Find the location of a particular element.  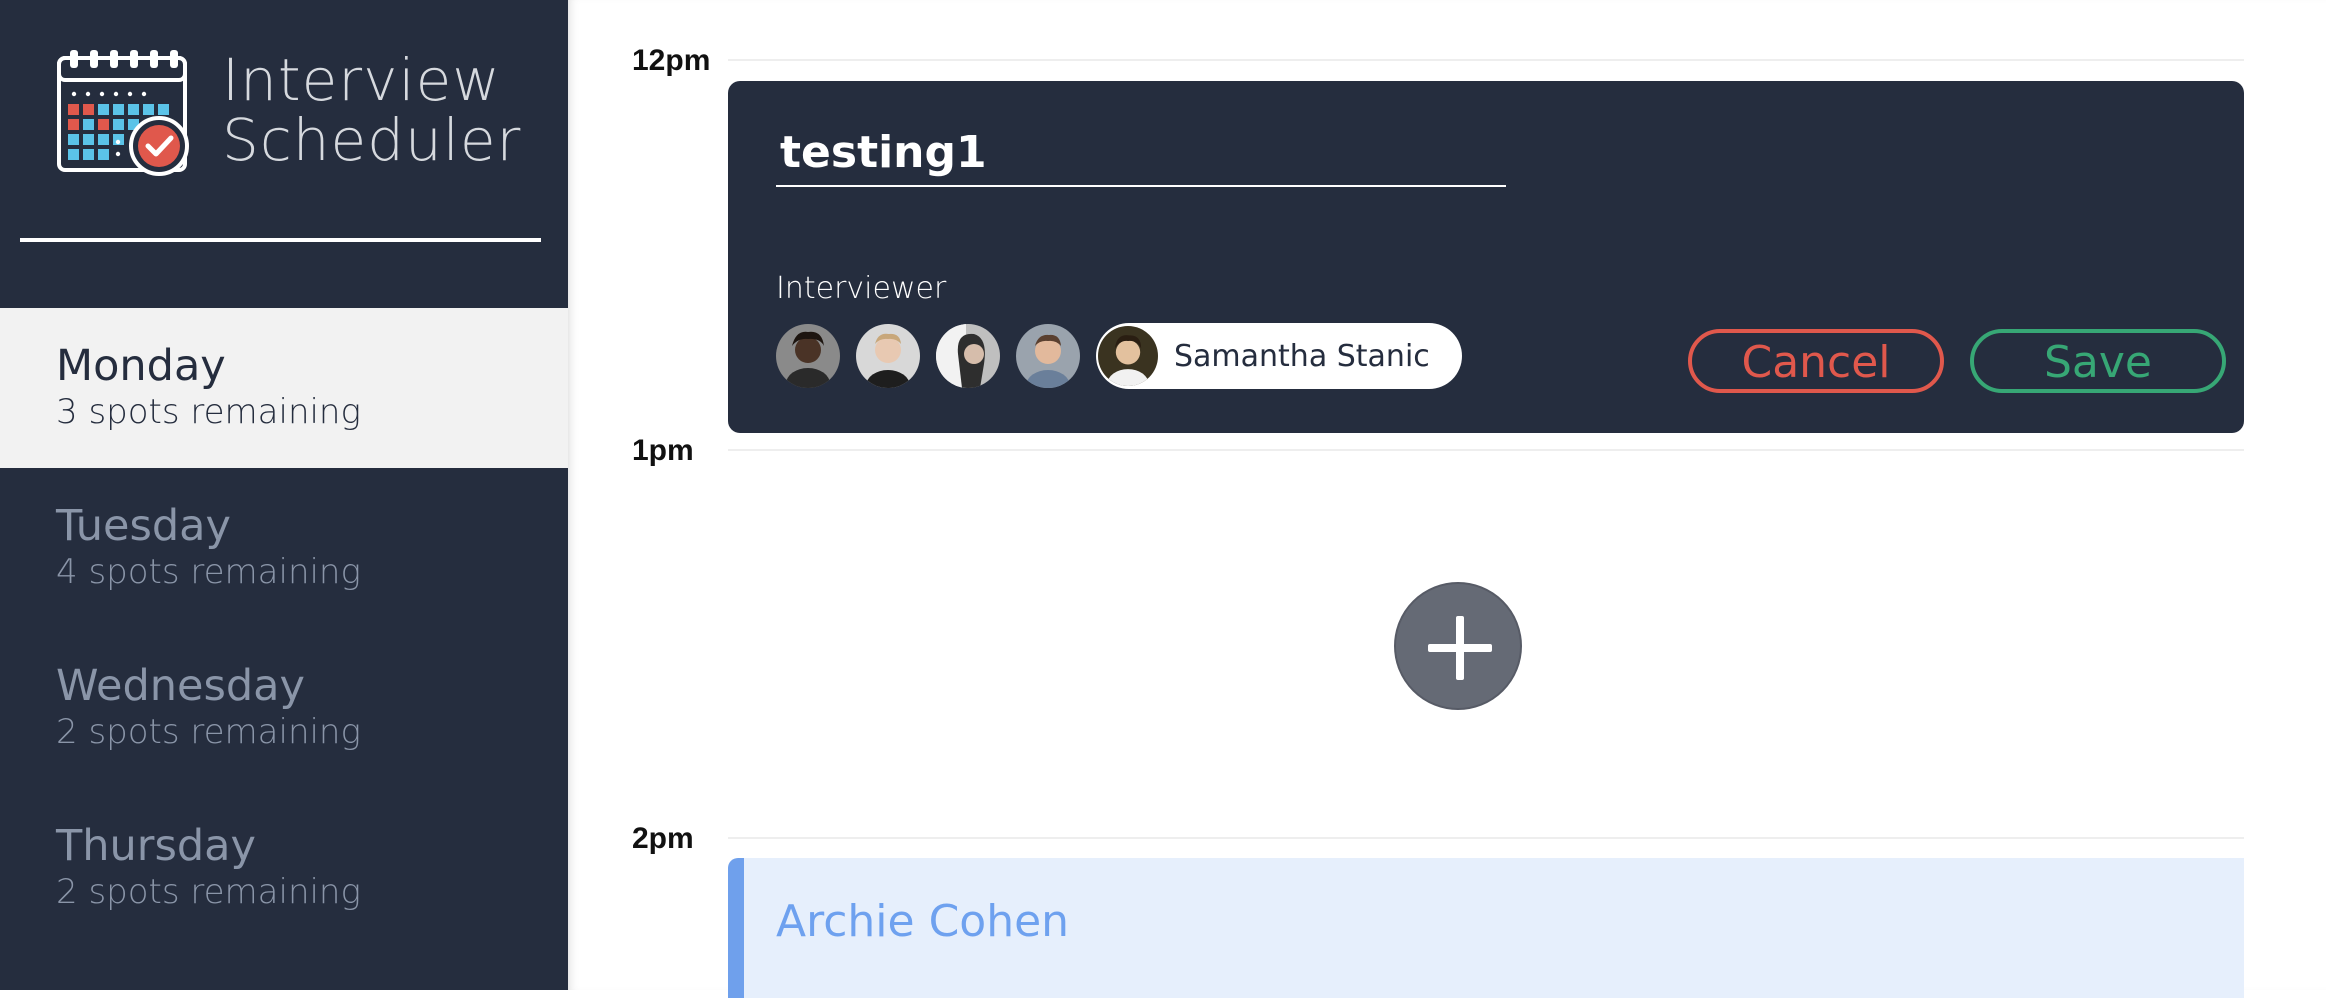

day-spots: 3 spots remaining is located at coordinates (208, 412).